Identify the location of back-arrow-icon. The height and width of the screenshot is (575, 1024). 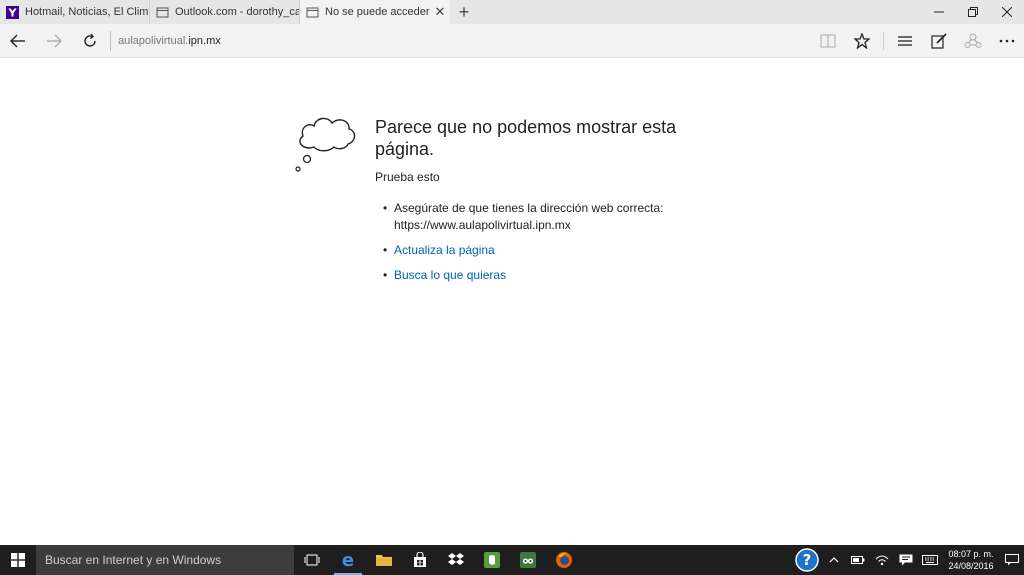
(17, 40).